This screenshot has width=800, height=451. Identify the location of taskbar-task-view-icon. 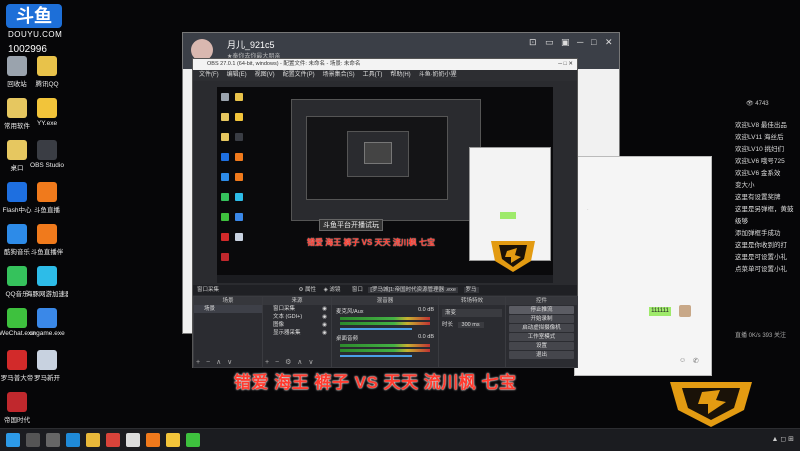
(53, 440).